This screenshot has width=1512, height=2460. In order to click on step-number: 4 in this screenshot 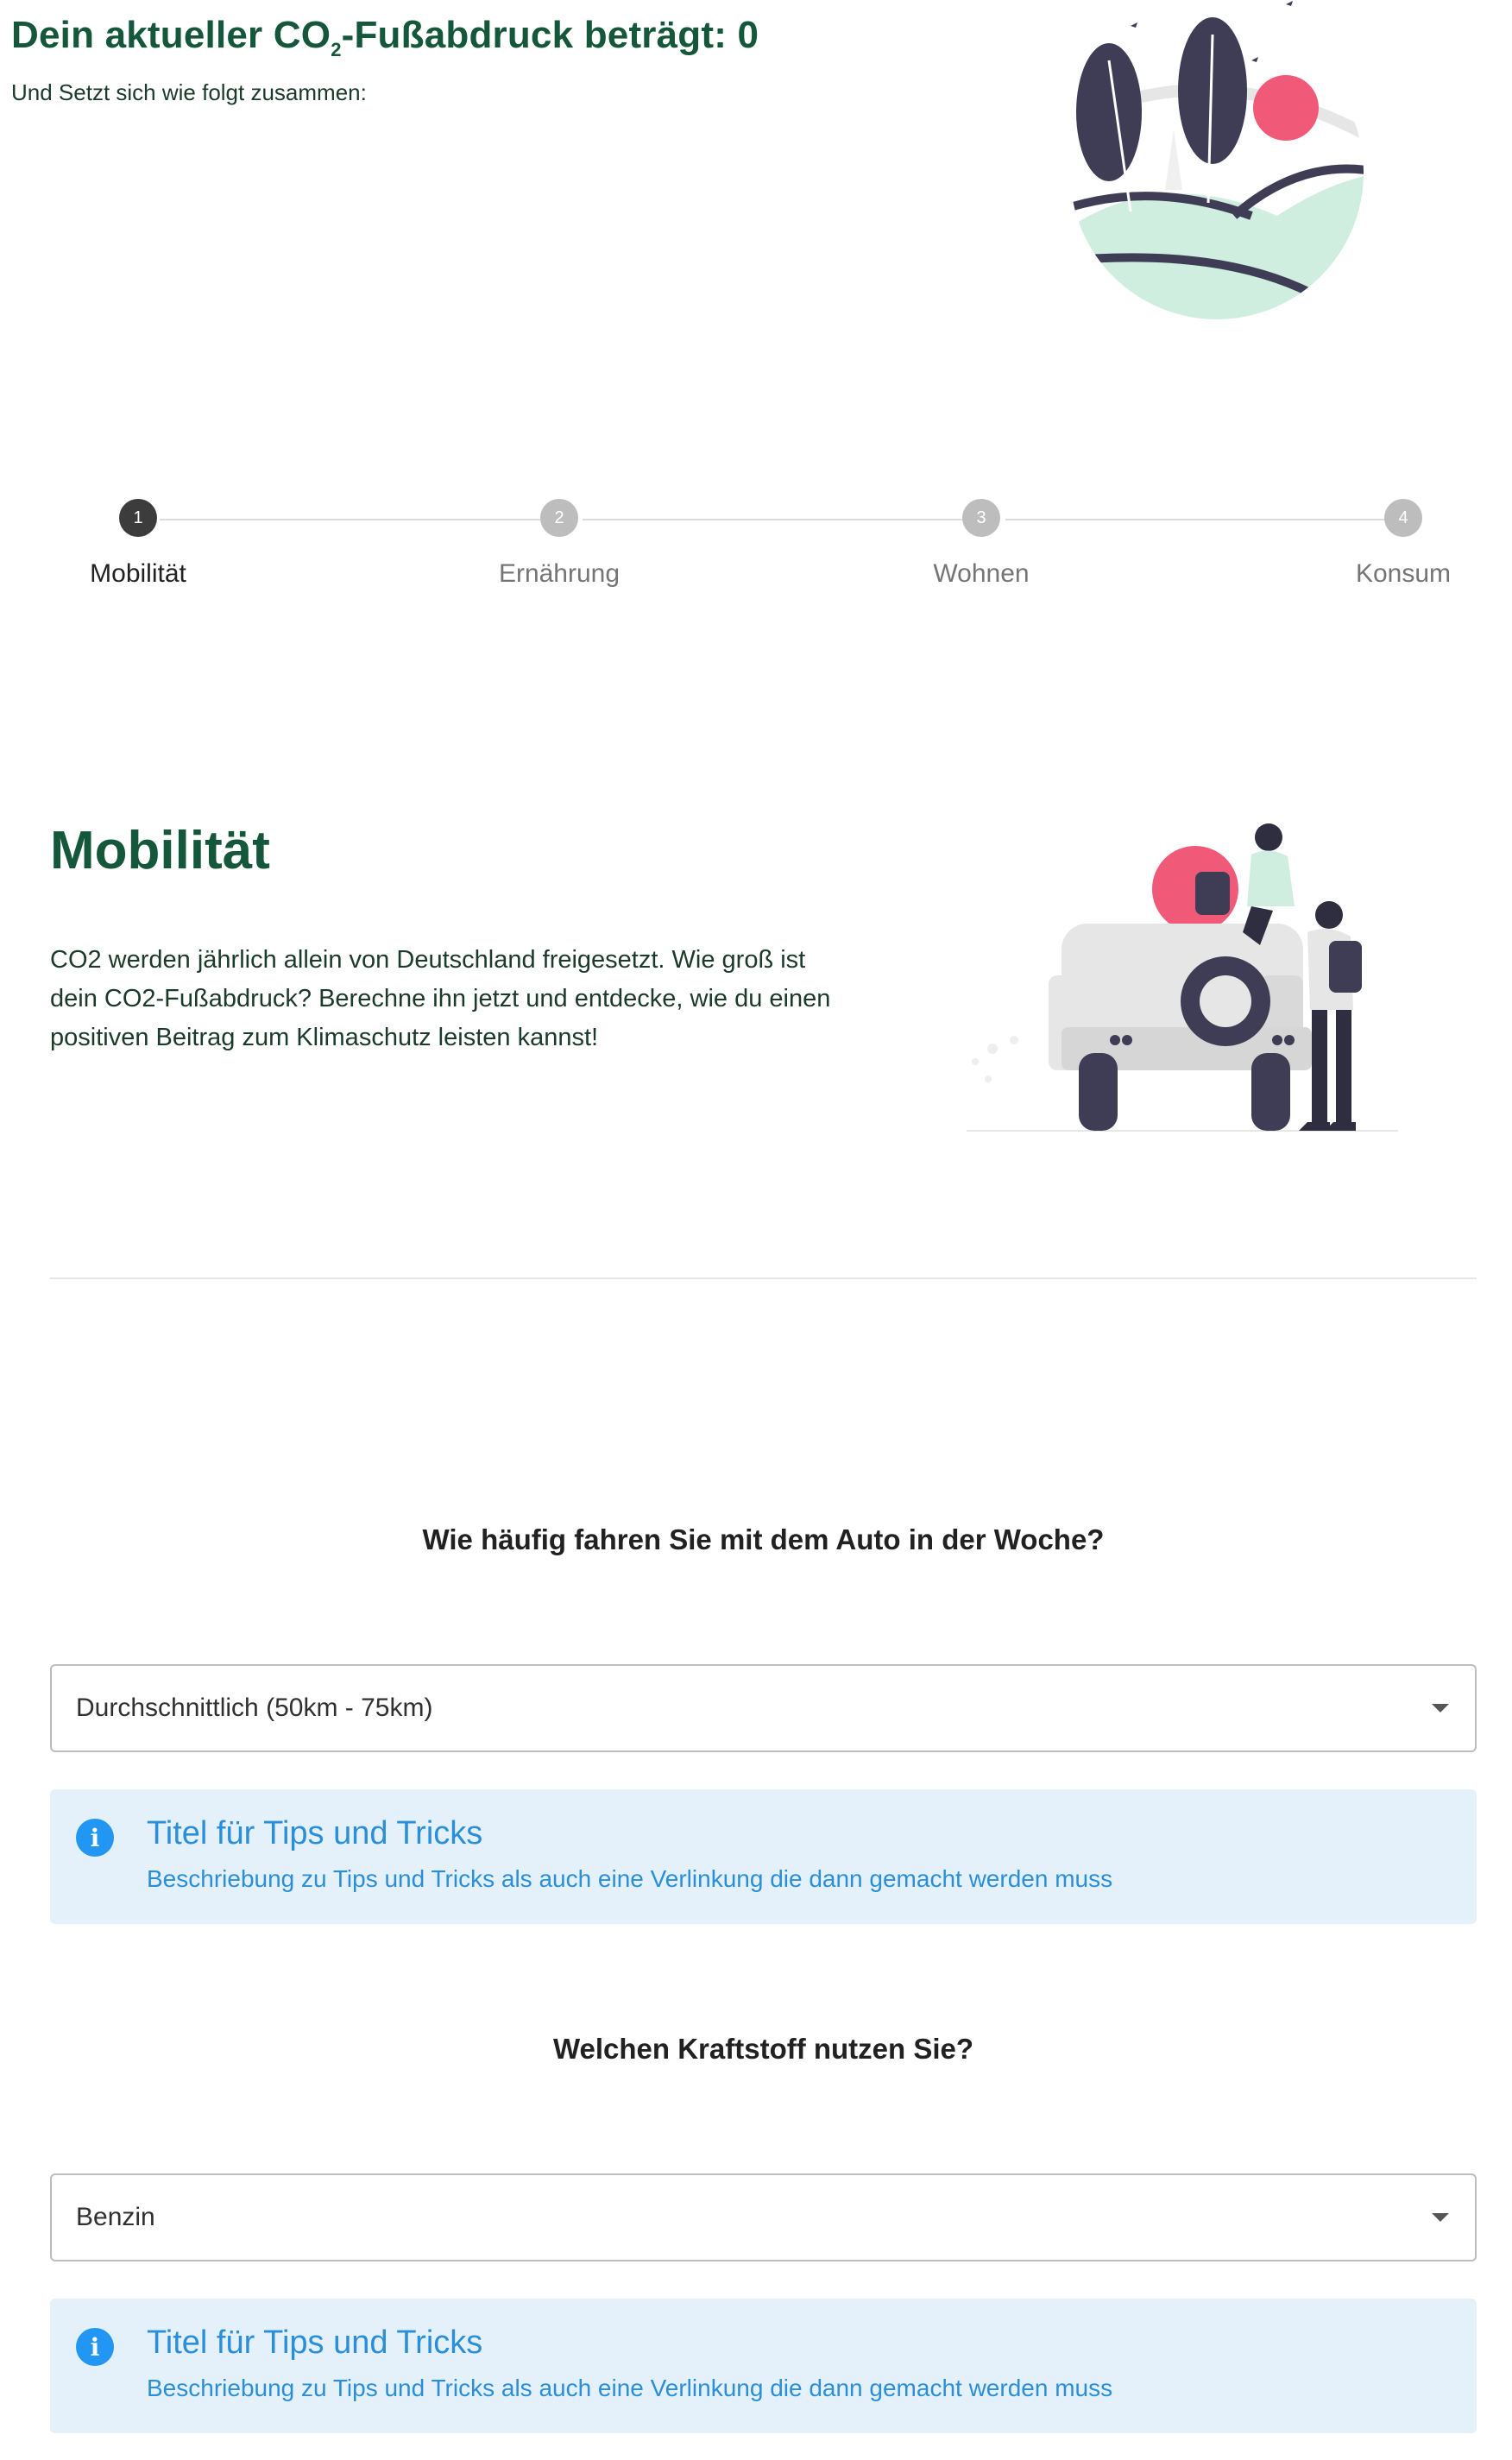, I will do `click(1403, 518)`.